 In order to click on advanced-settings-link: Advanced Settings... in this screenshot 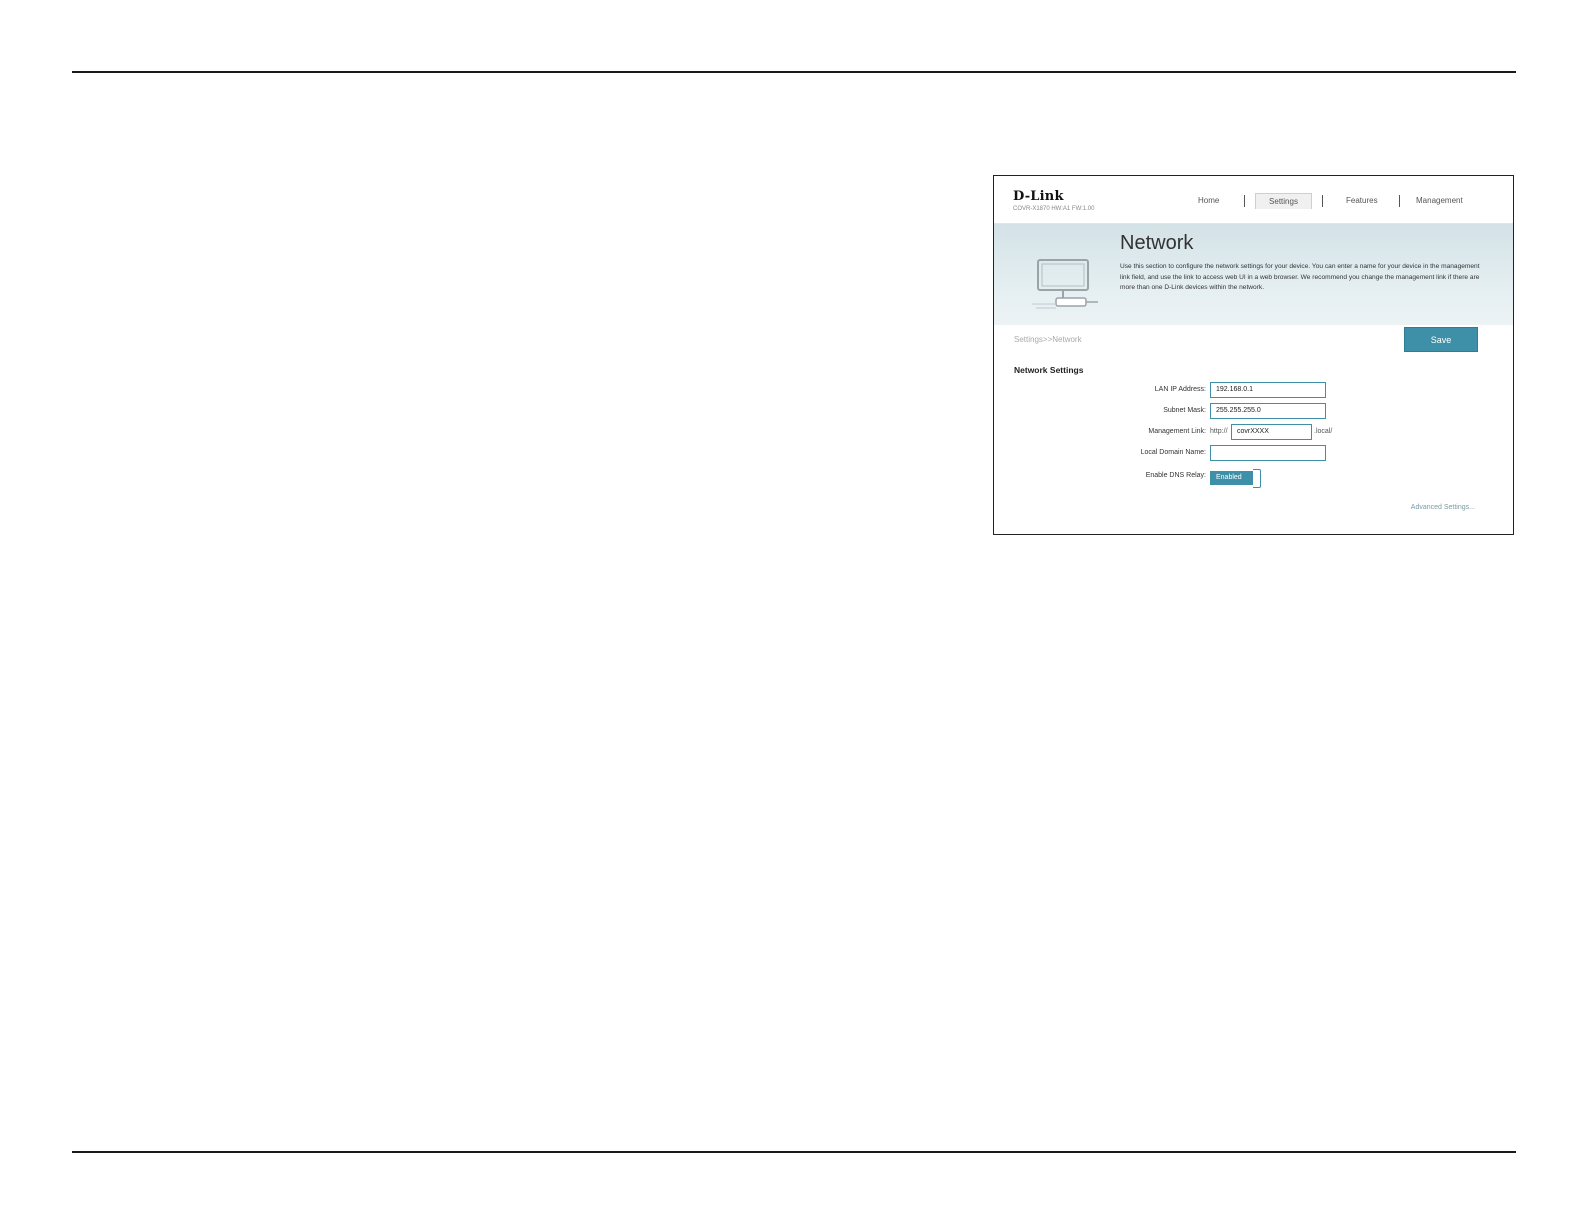, I will do `click(1443, 507)`.